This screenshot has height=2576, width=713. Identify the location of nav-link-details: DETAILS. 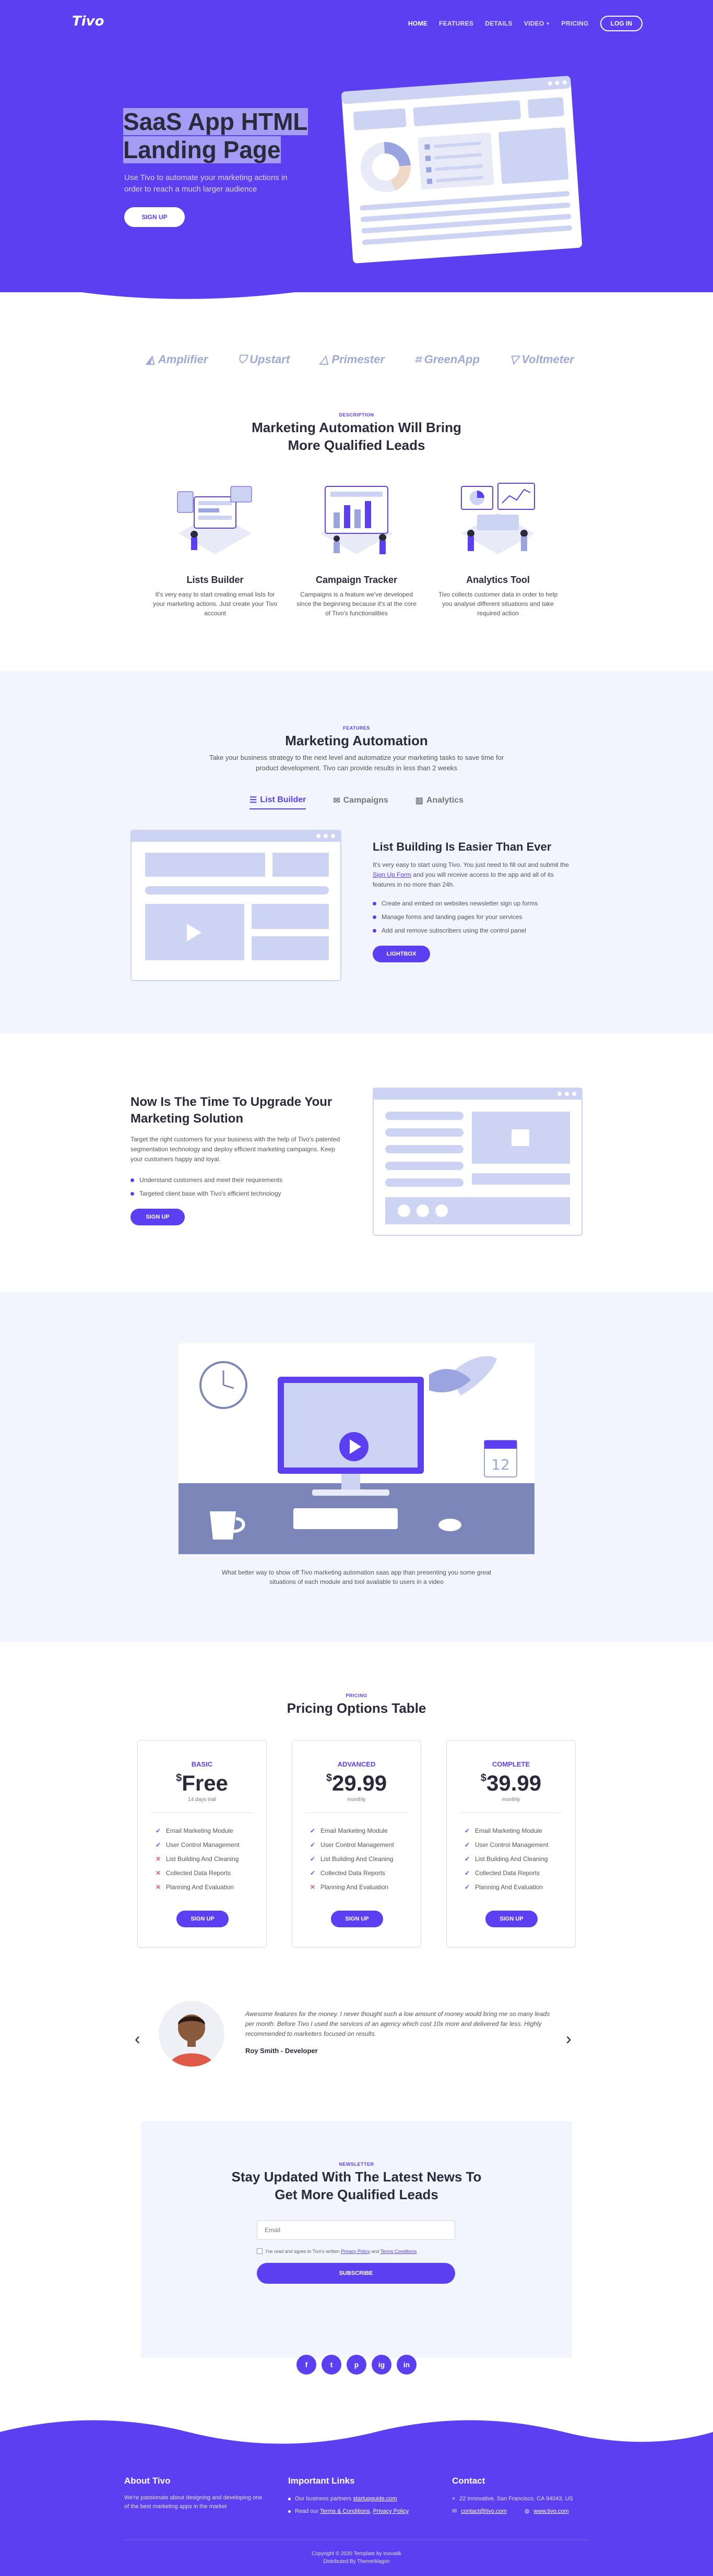
(499, 23).